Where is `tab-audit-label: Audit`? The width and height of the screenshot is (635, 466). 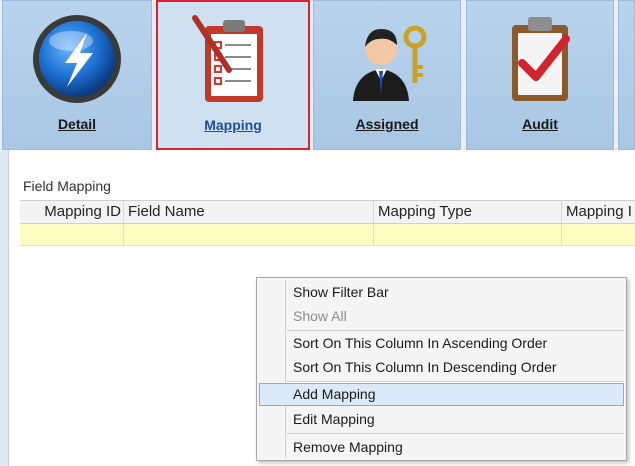 tab-audit-label: Audit is located at coordinates (540, 124).